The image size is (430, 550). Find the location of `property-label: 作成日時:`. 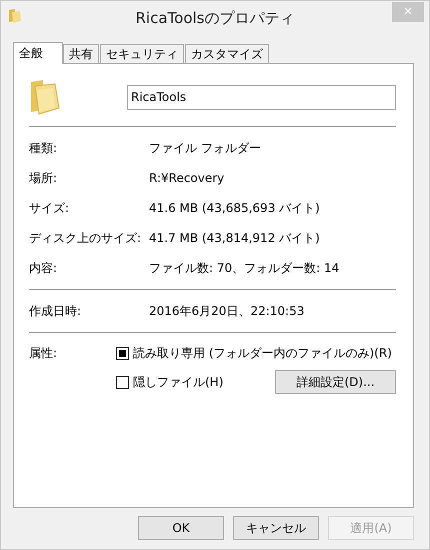

property-label: 作成日時: is located at coordinates (55, 311).